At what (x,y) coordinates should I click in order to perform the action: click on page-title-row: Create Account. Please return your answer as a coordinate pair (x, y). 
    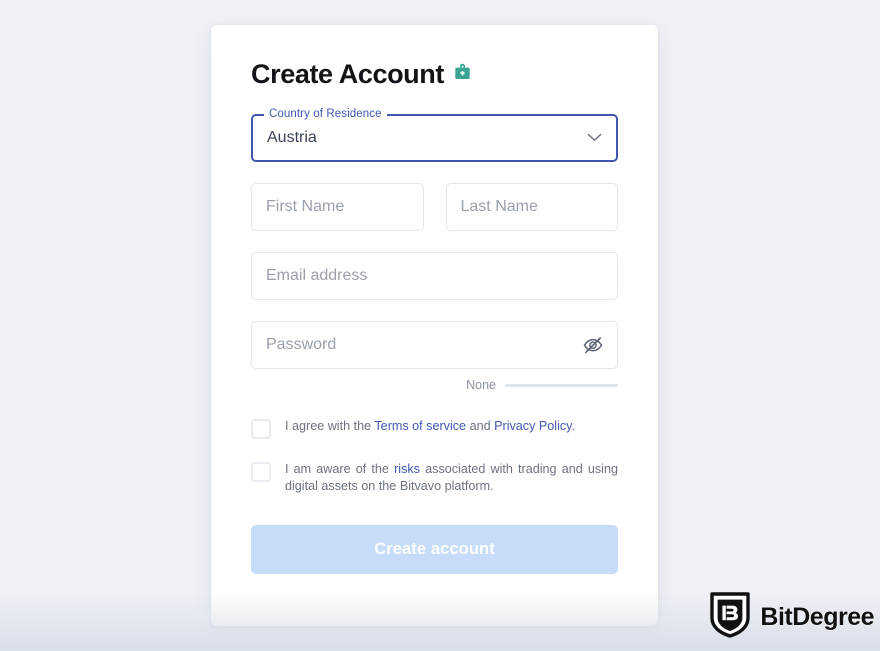
    Looking at the image, I should click on (434, 74).